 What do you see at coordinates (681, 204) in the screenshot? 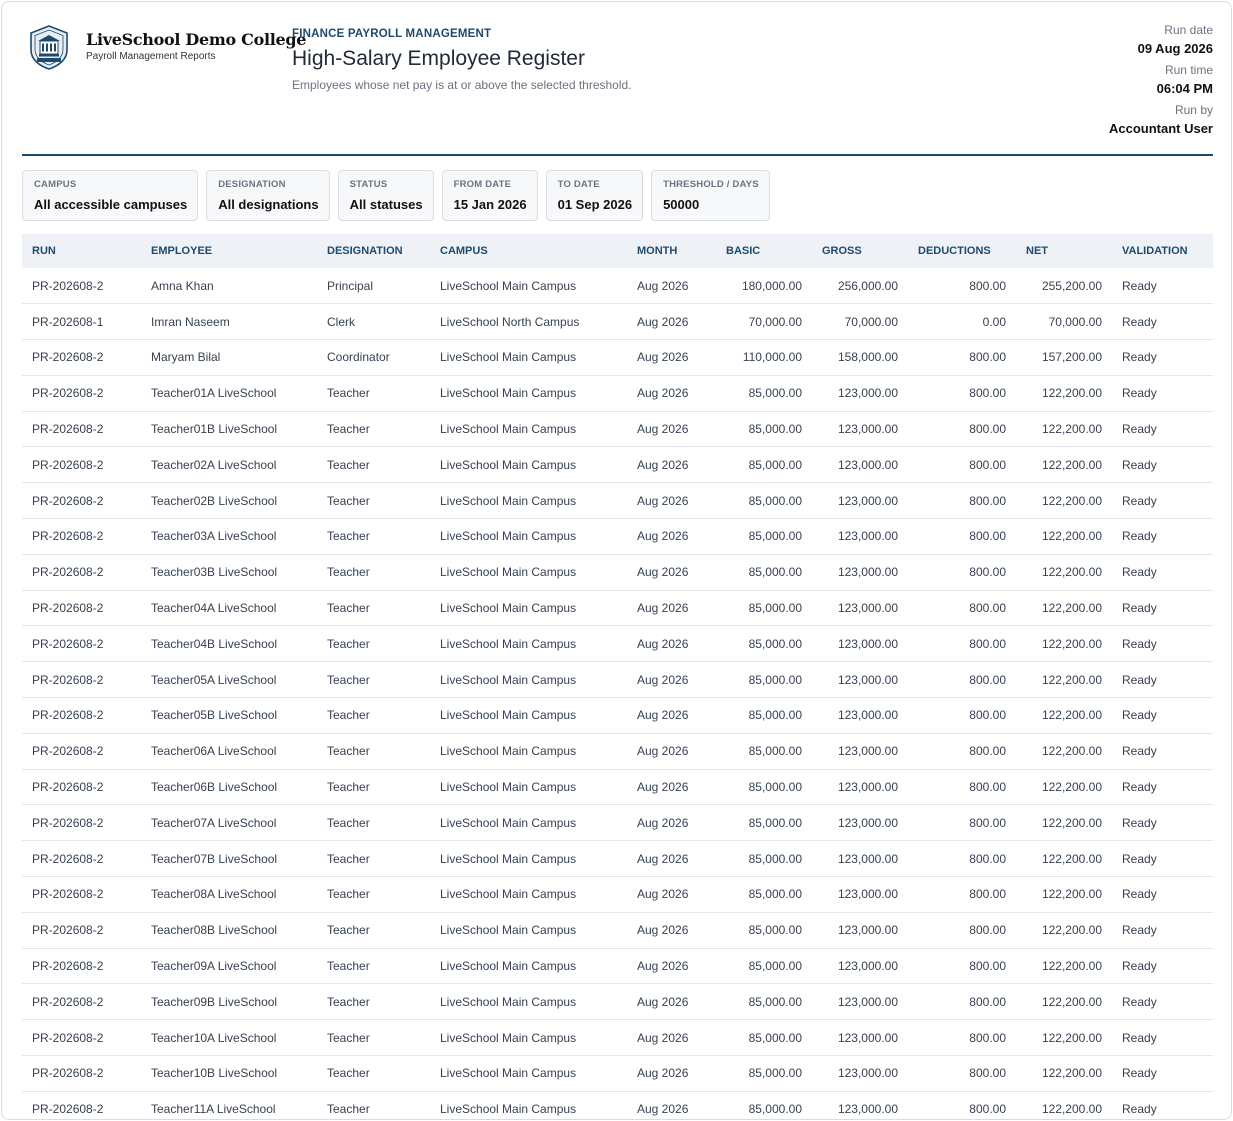
I see `filter-value: 50000` at bounding box center [681, 204].